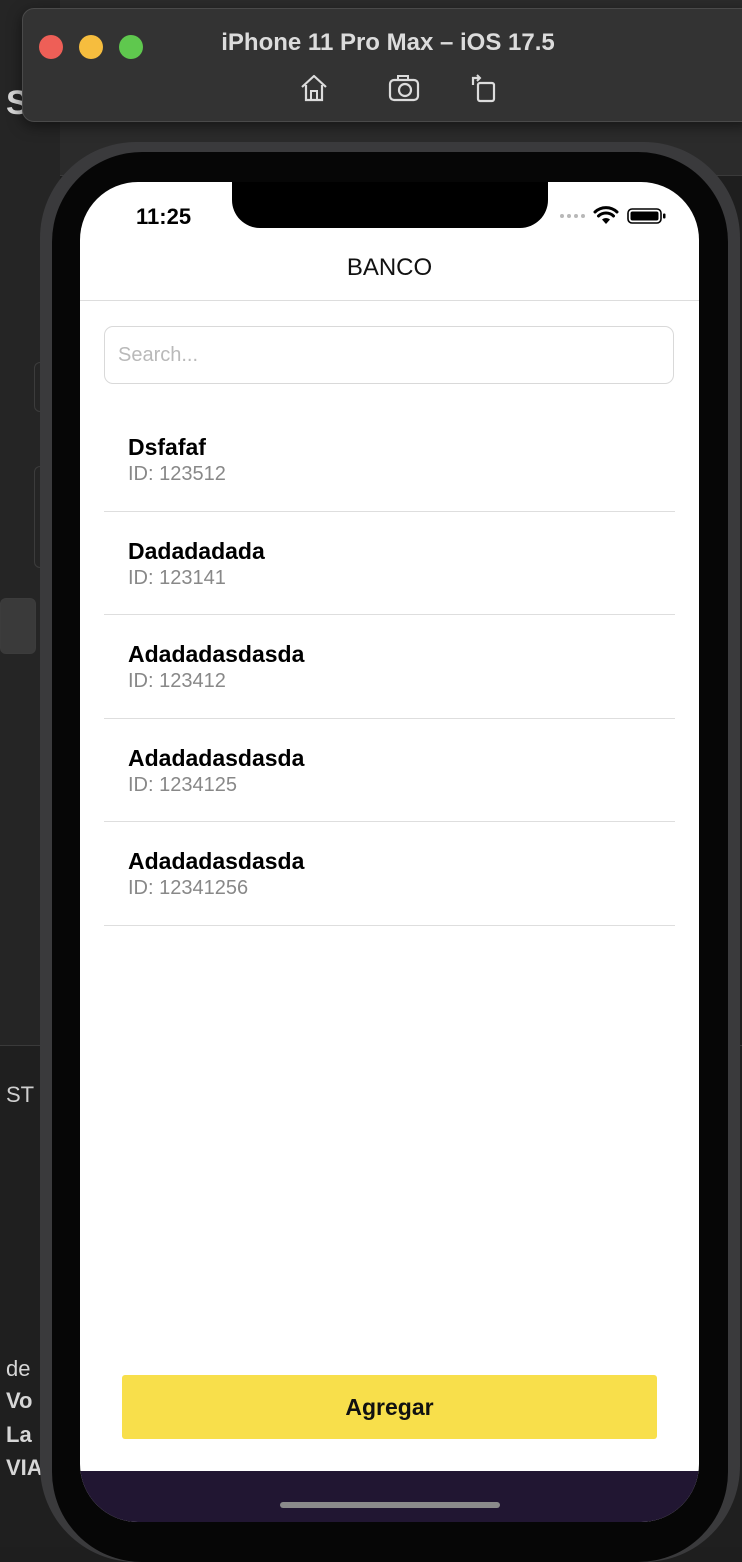 The width and height of the screenshot is (742, 1562). What do you see at coordinates (314, 88) in the screenshot?
I see `home-icon` at bounding box center [314, 88].